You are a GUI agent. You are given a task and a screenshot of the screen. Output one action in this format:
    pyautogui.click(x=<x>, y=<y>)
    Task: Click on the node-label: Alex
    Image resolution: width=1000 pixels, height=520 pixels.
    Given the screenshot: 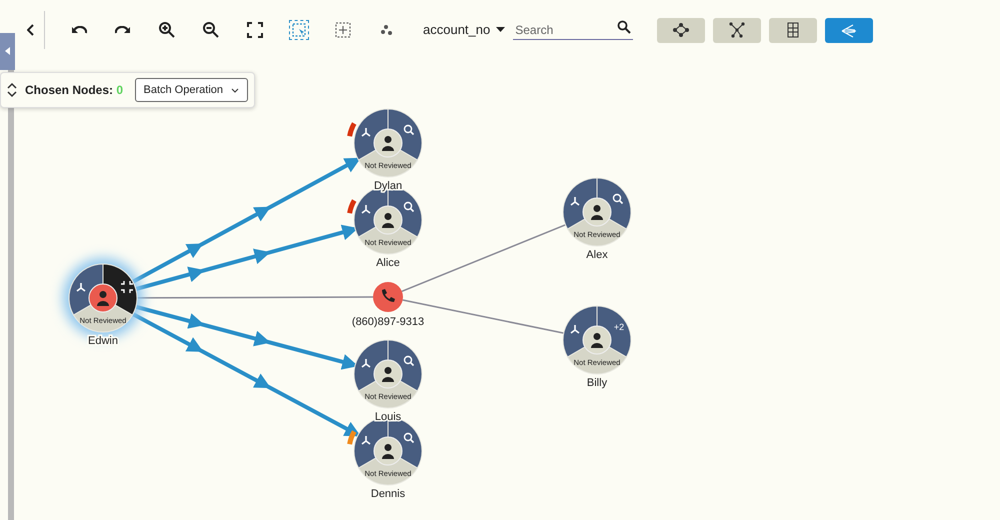 What is the action you would take?
    pyautogui.click(x=597, y=255)
    